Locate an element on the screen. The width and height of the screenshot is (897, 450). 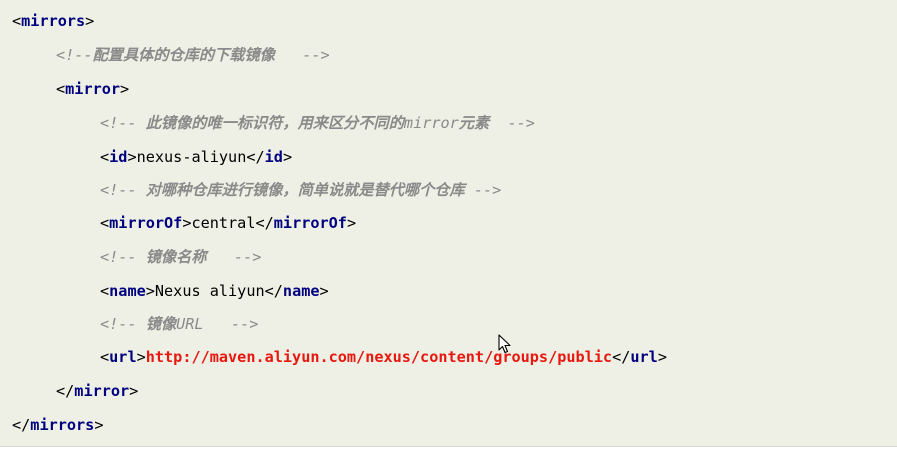
code-line-comment-4: <!-- 镜像名称 --> is located at coordinates (130, 257).